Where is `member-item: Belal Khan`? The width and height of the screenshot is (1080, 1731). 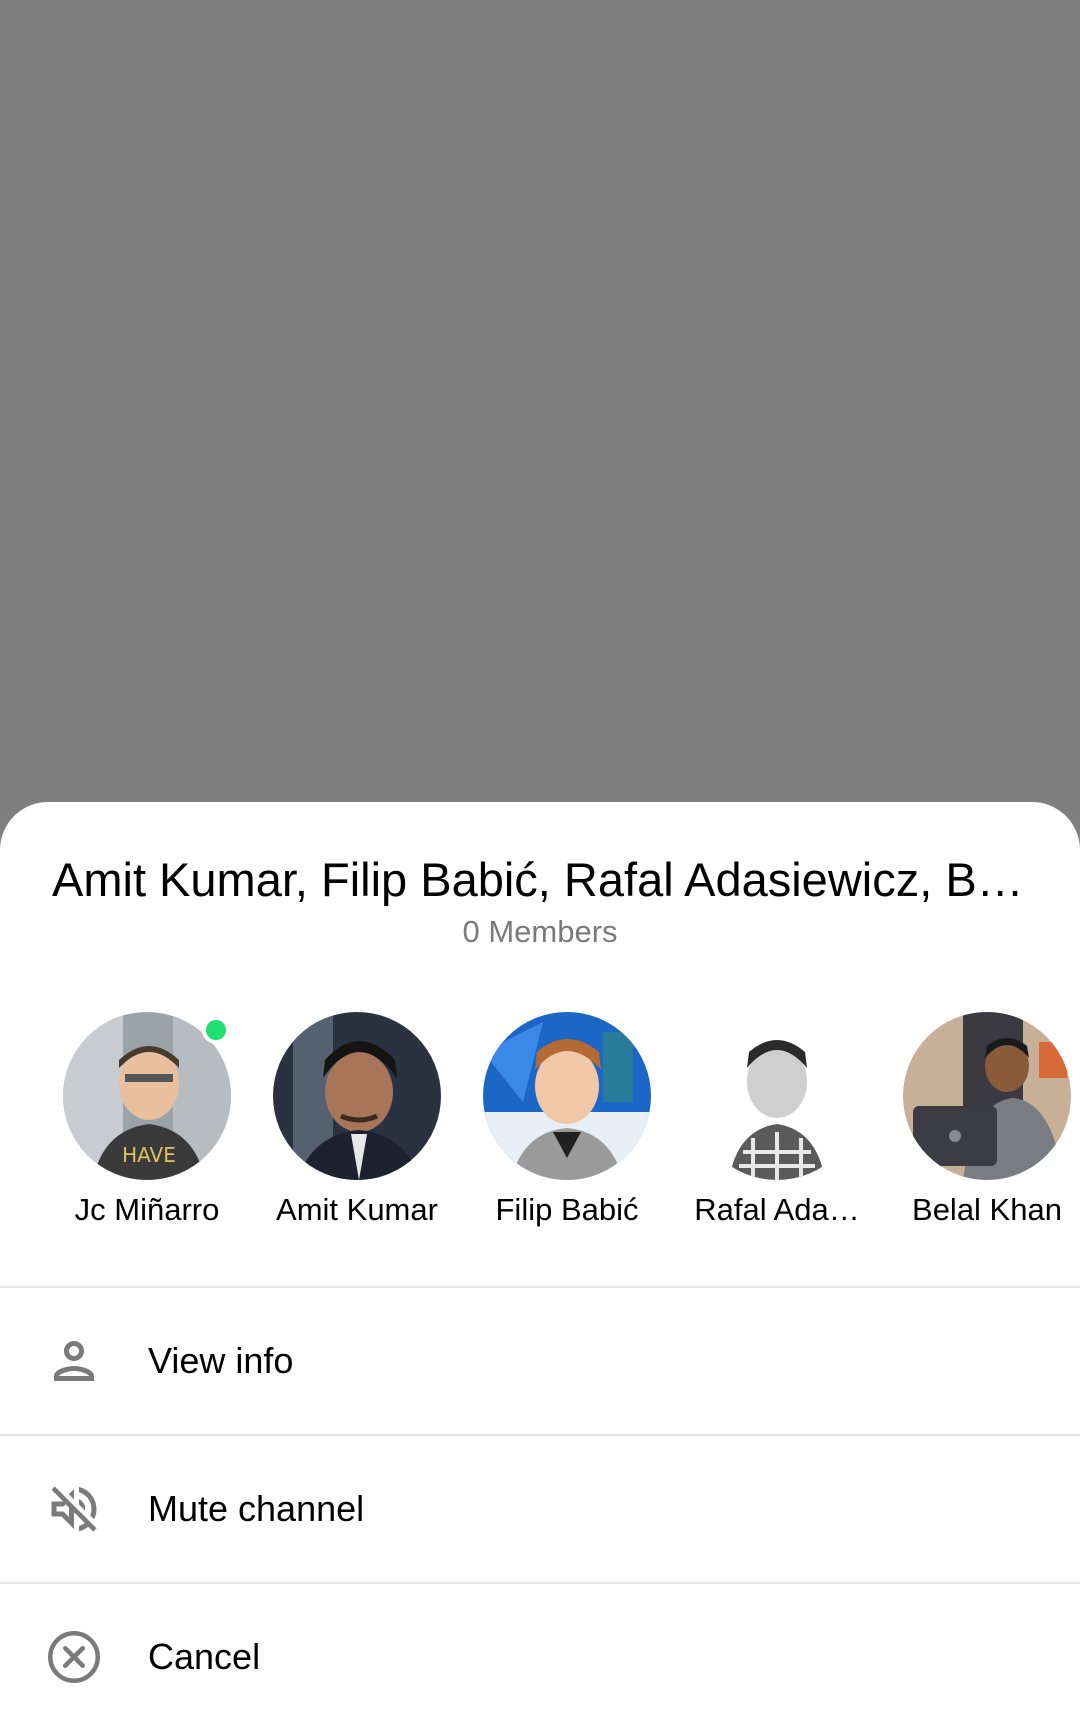 member-item: Belal Khan is located at coordinates (974, 1119).